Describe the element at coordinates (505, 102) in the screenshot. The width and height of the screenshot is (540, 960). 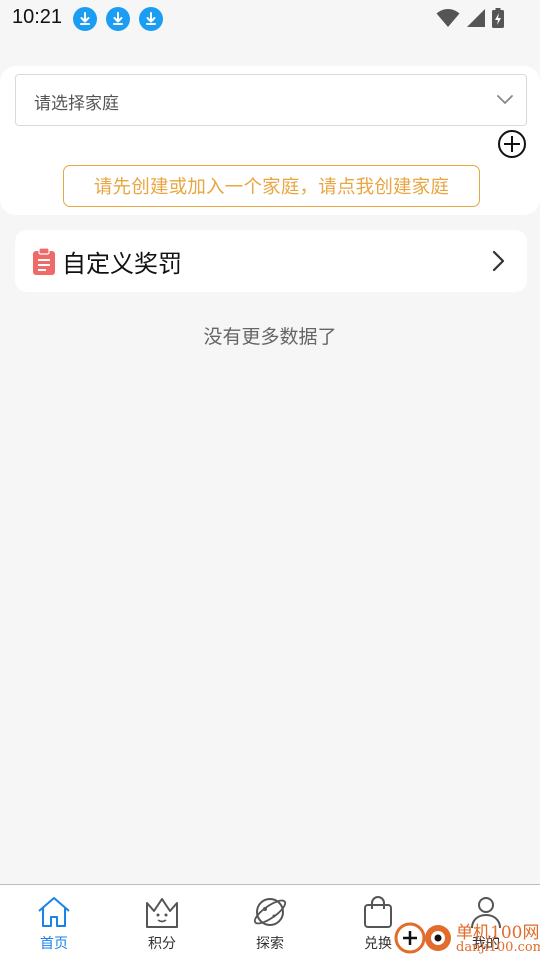
I see `chevron-down-icon` at that location.